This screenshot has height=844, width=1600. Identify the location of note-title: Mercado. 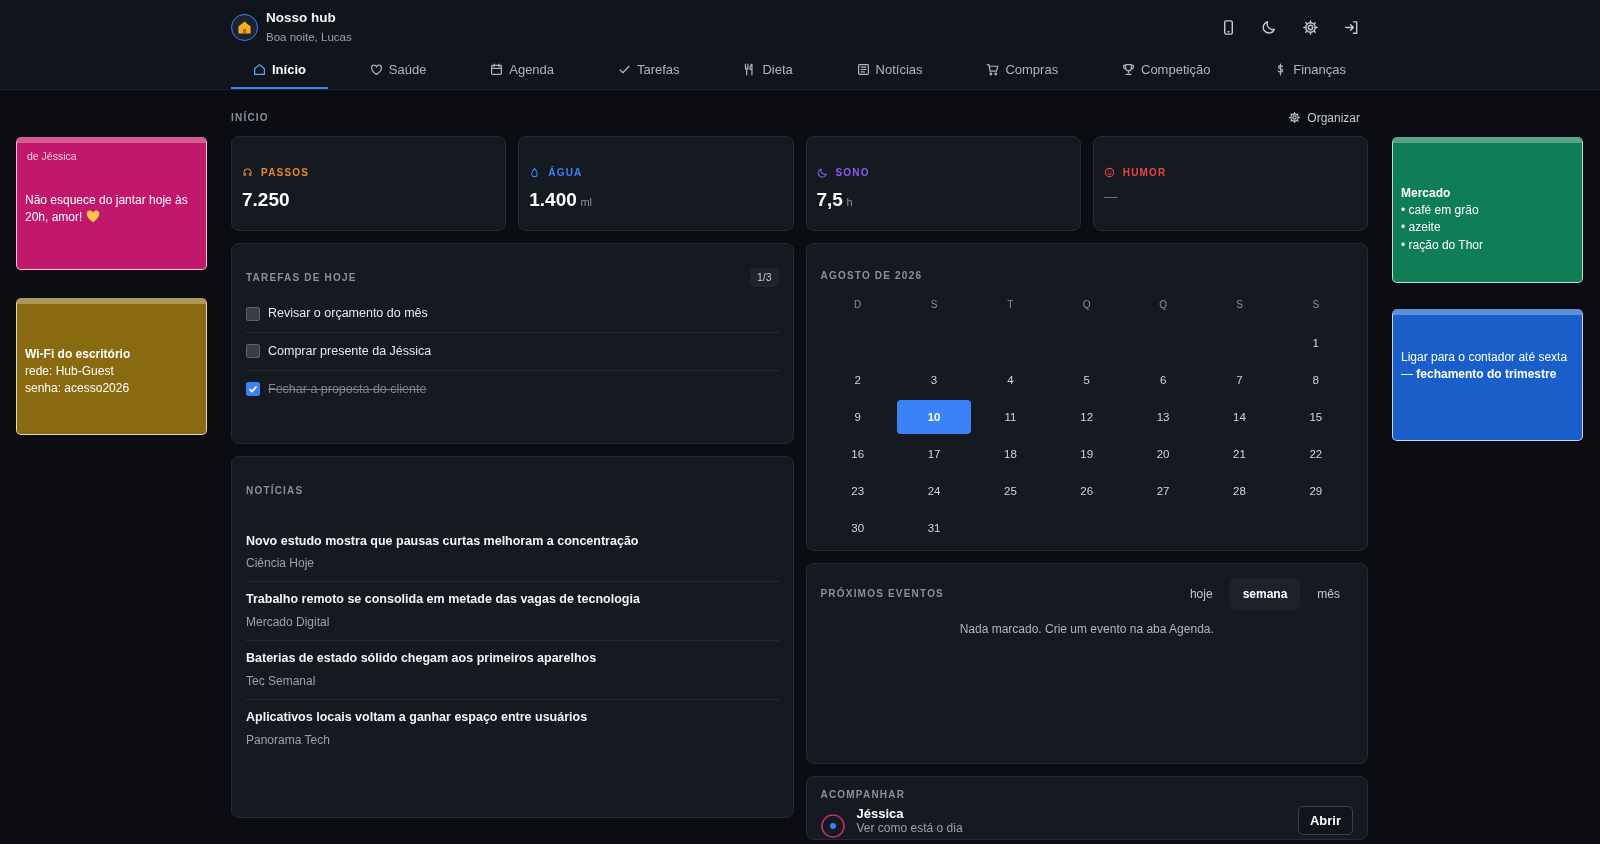
(1426, 193).